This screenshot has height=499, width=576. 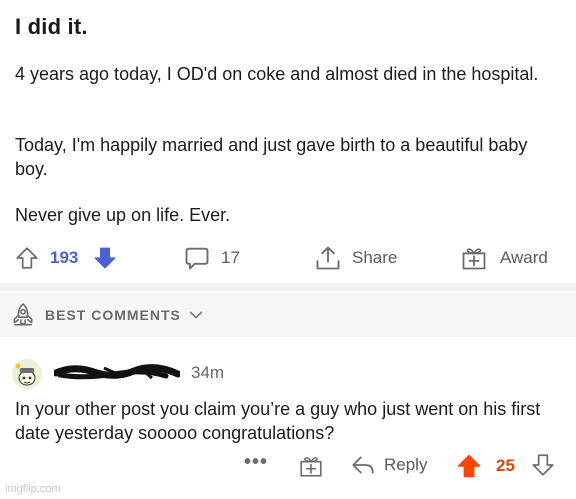 I want to click on comment-downvote-button, so click(x=543, y=467).